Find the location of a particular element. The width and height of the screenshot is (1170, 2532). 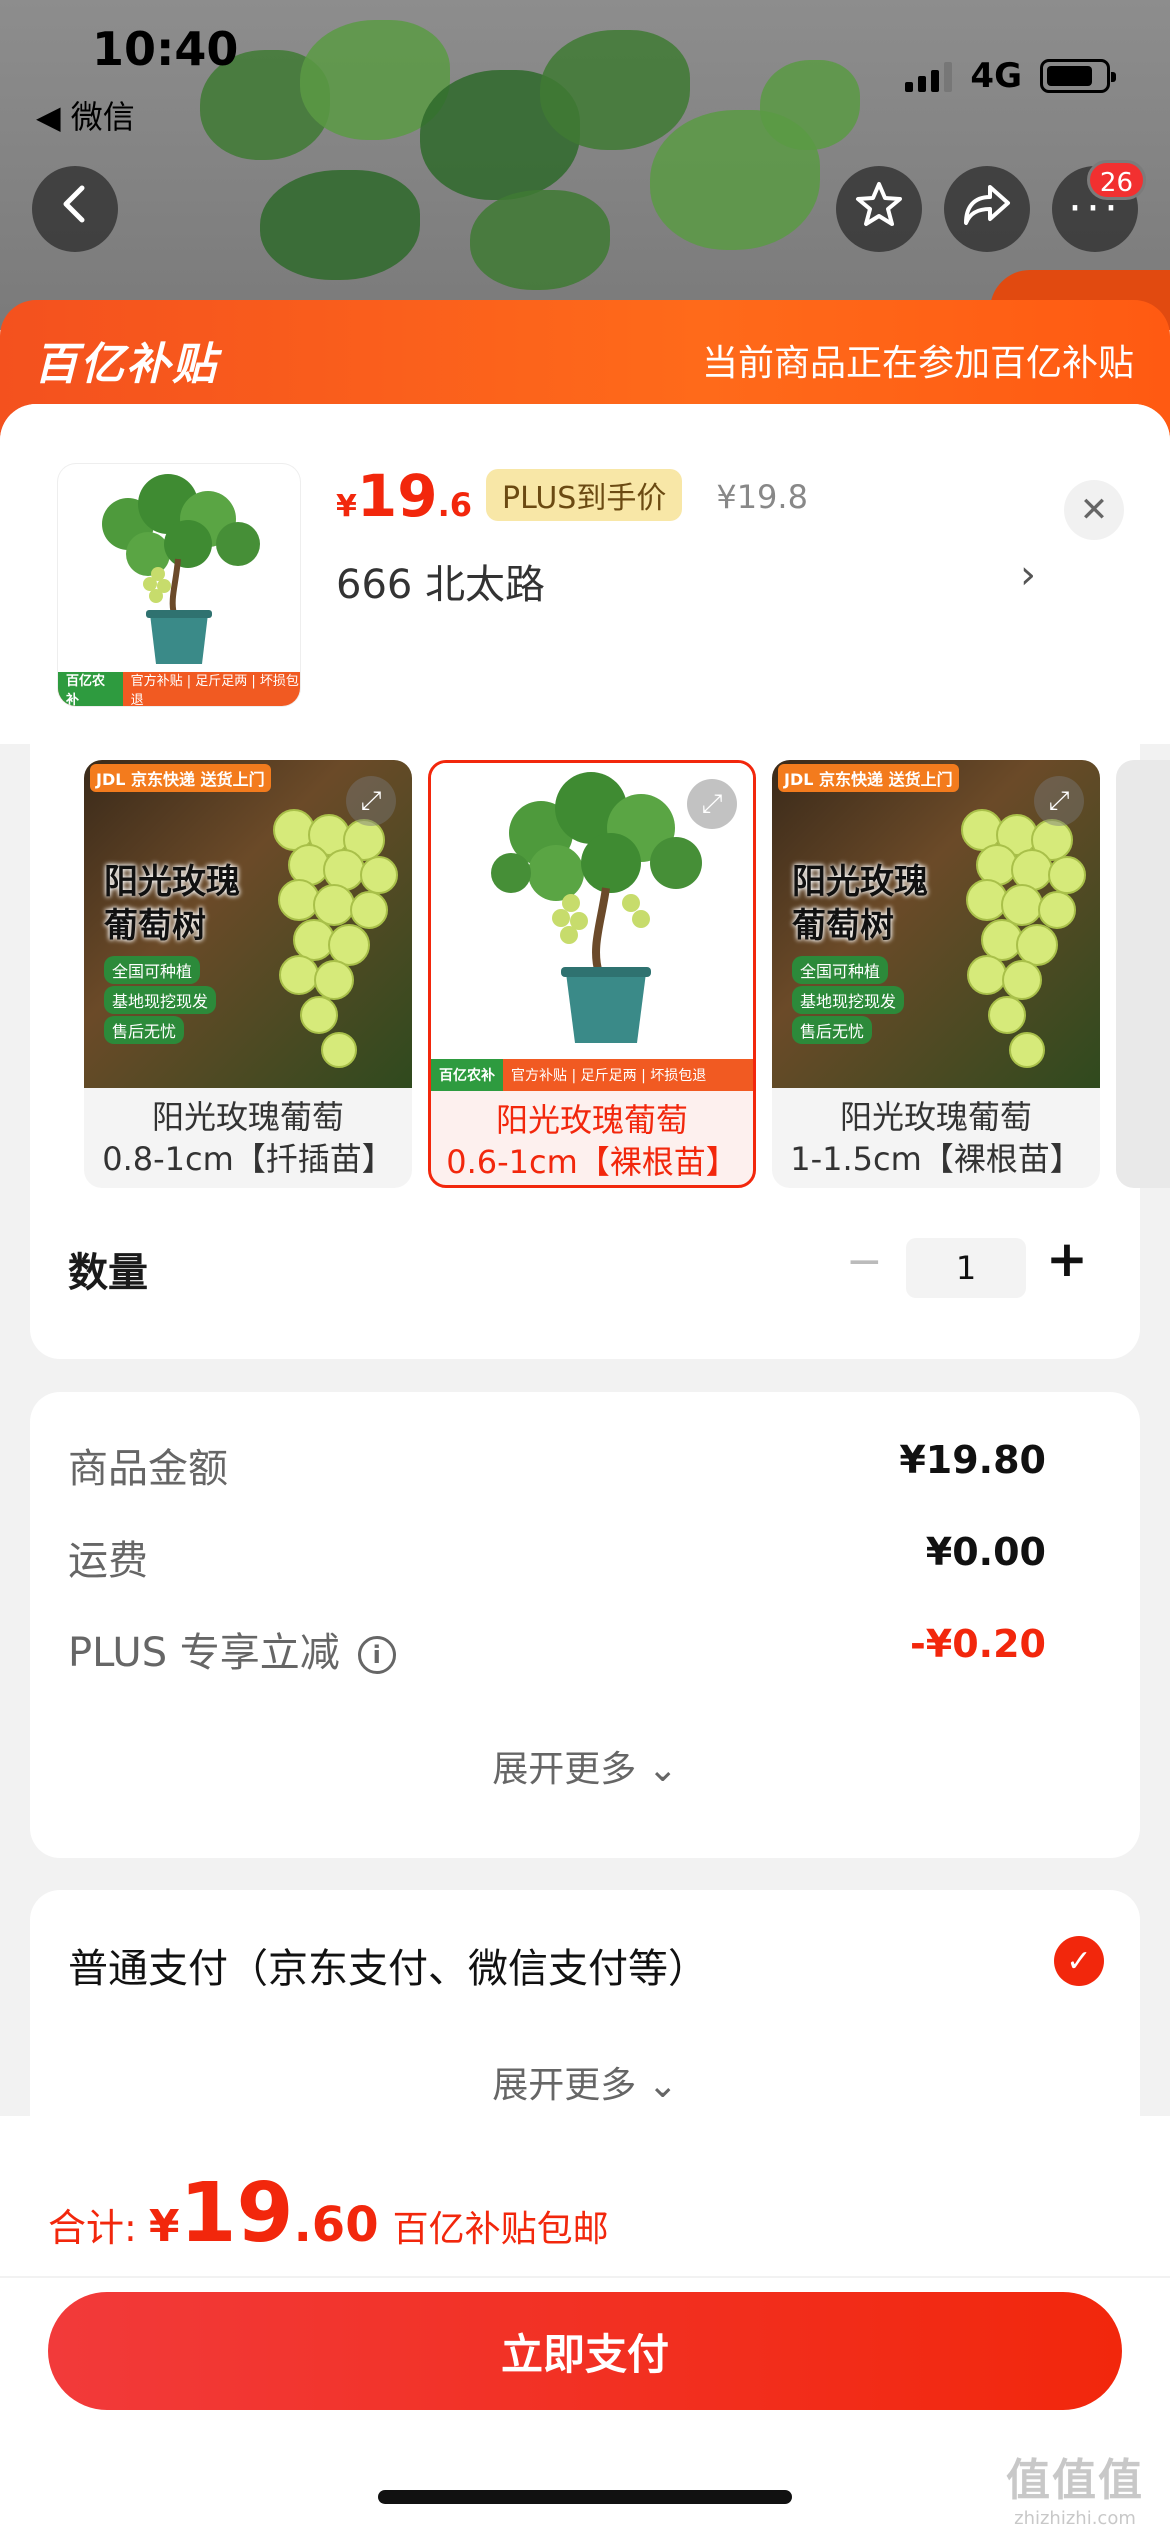

delivery-address: 666 北太路 is located at coordinates (440, 581).